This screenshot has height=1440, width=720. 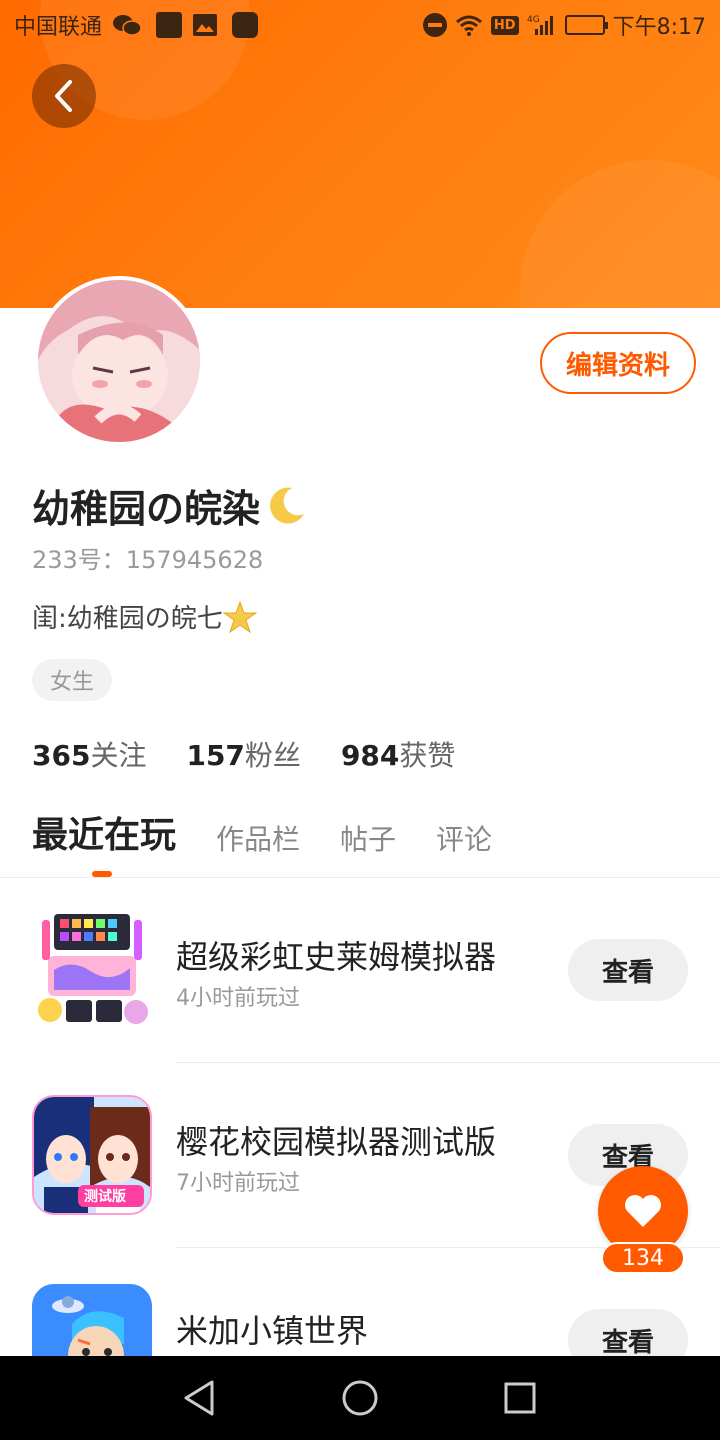 What do you see at coordinates (272, 1331) in the screenshot?
I see `game-title: 米加小镇世界` at bounding box center [272, 1331].